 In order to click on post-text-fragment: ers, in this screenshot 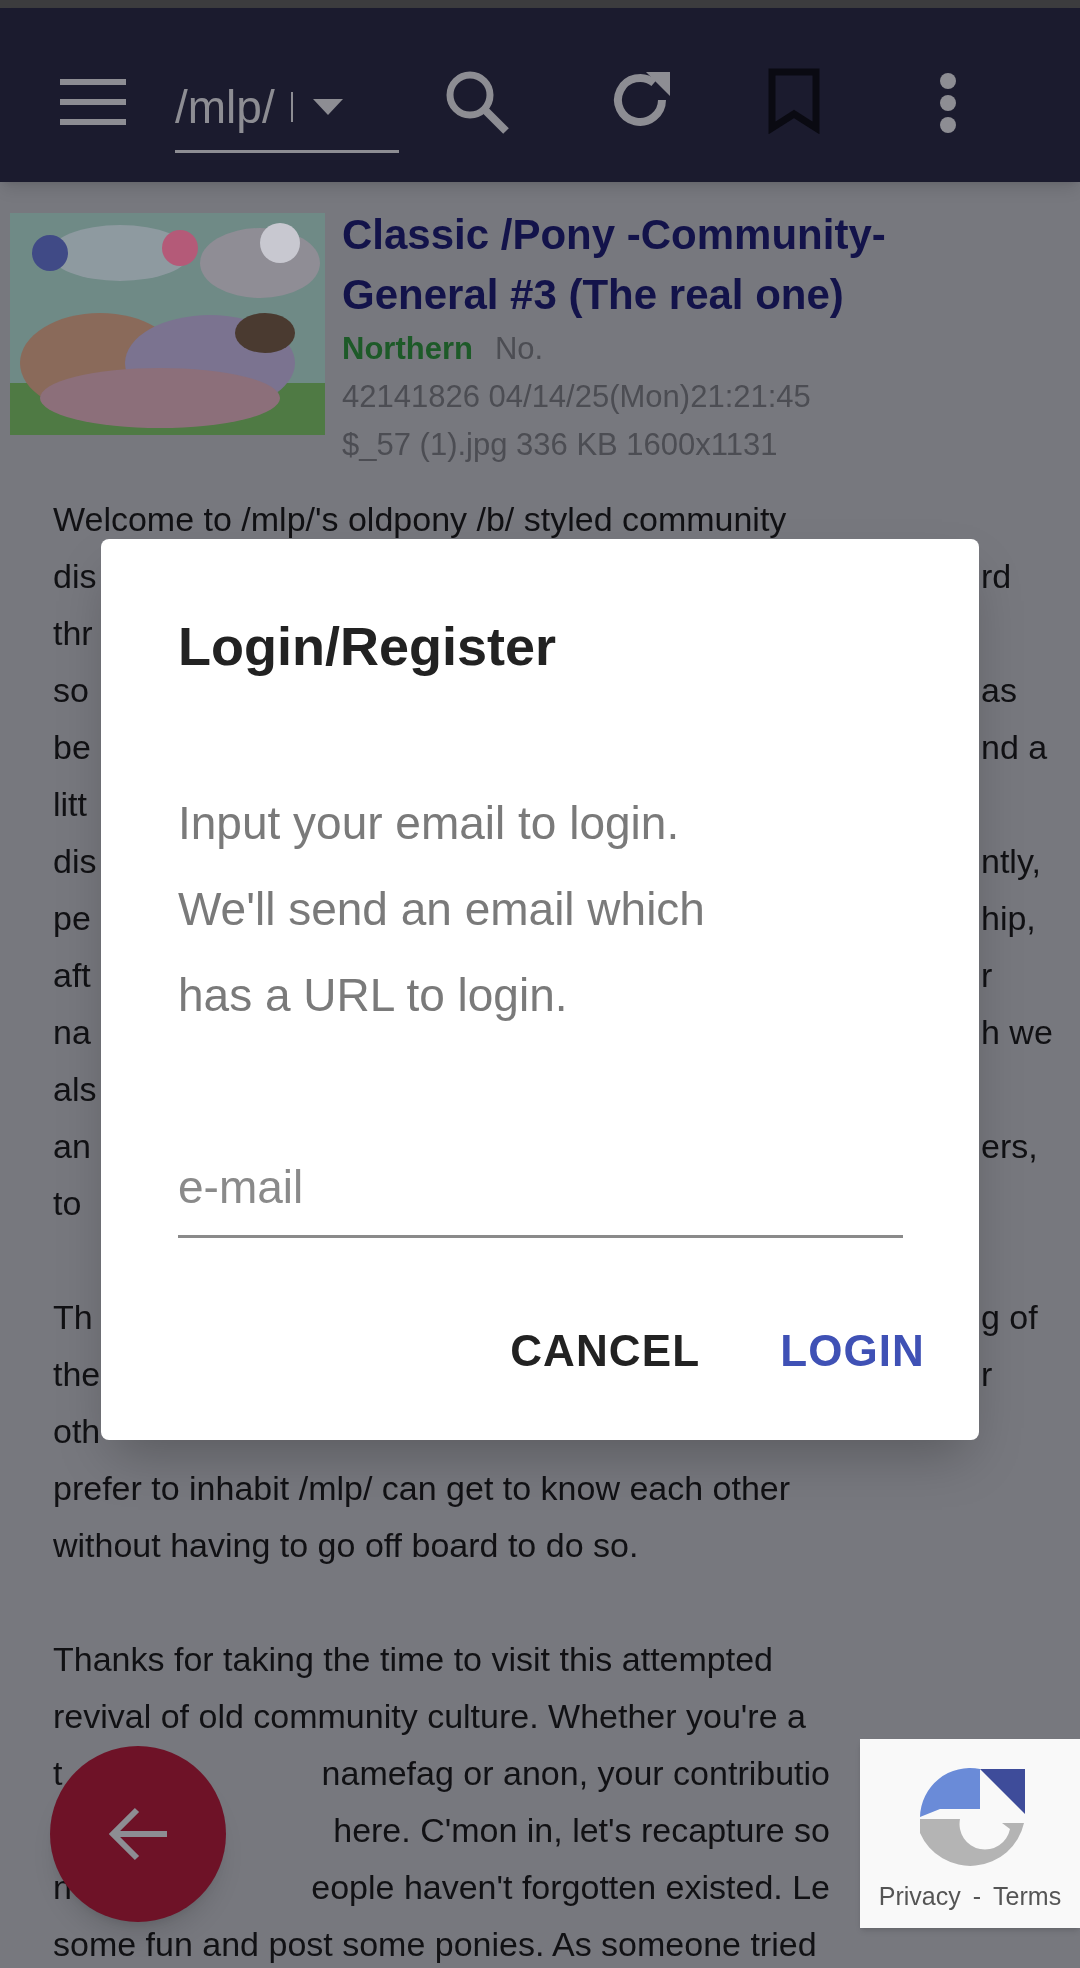, I will do `click(1009, 1146)`.